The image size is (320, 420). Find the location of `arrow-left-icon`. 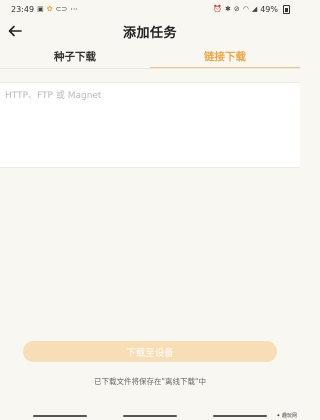

arrow-left-icon is located at coordinates (15, 31).